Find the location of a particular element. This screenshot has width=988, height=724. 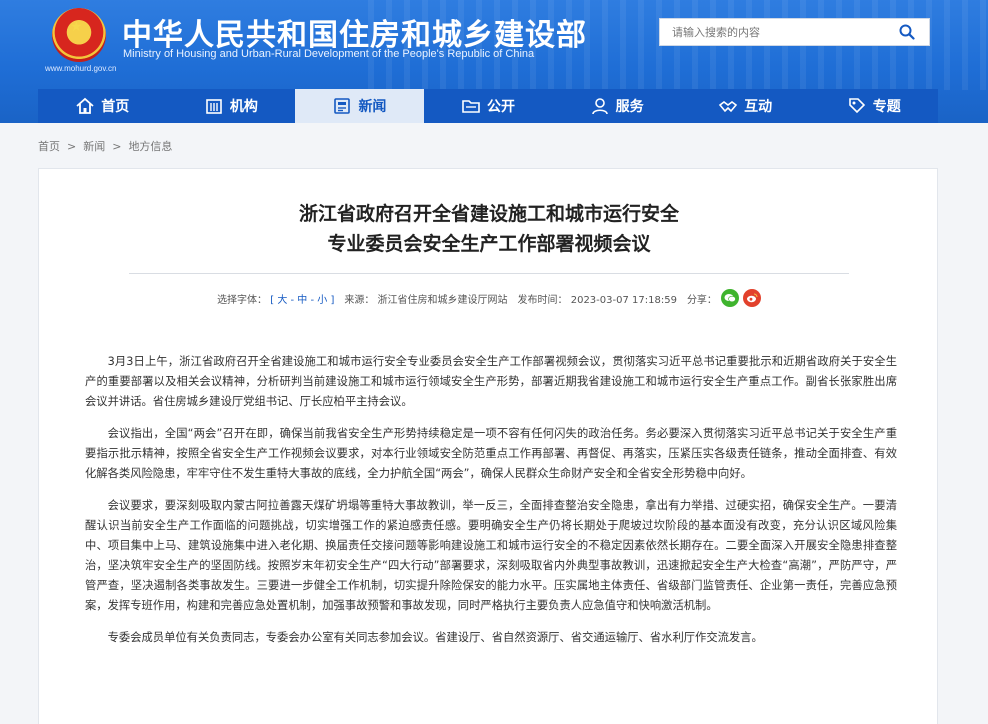

wechat-share-icon is located at coordinates (729, 298).